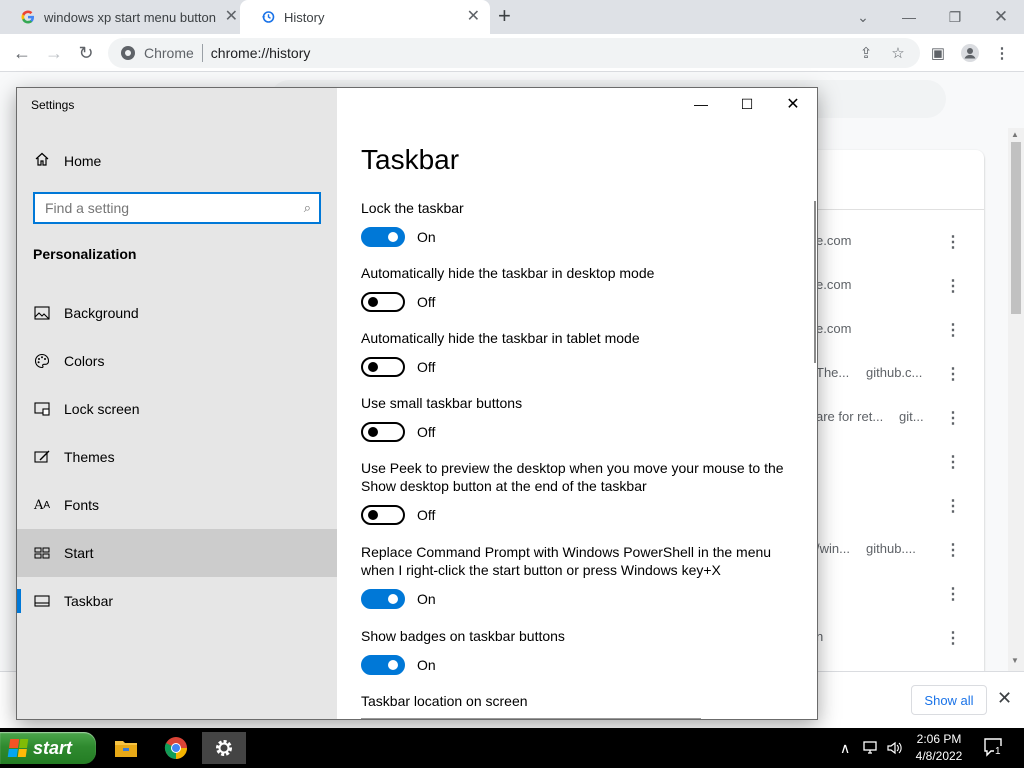  Describe the element at coordinates (866, 53) in the screenshot. I see `share-icon: ⇪` at that location.